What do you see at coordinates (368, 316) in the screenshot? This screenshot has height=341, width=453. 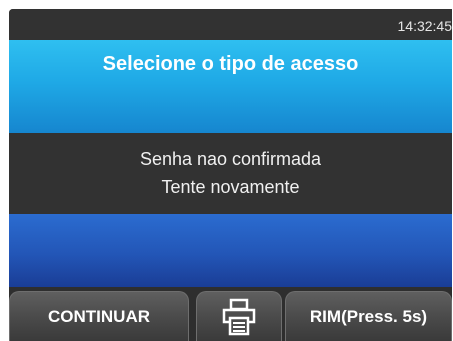 I see `rim-button: RIM(Press. 5s)` at bounding box center [368, 316].